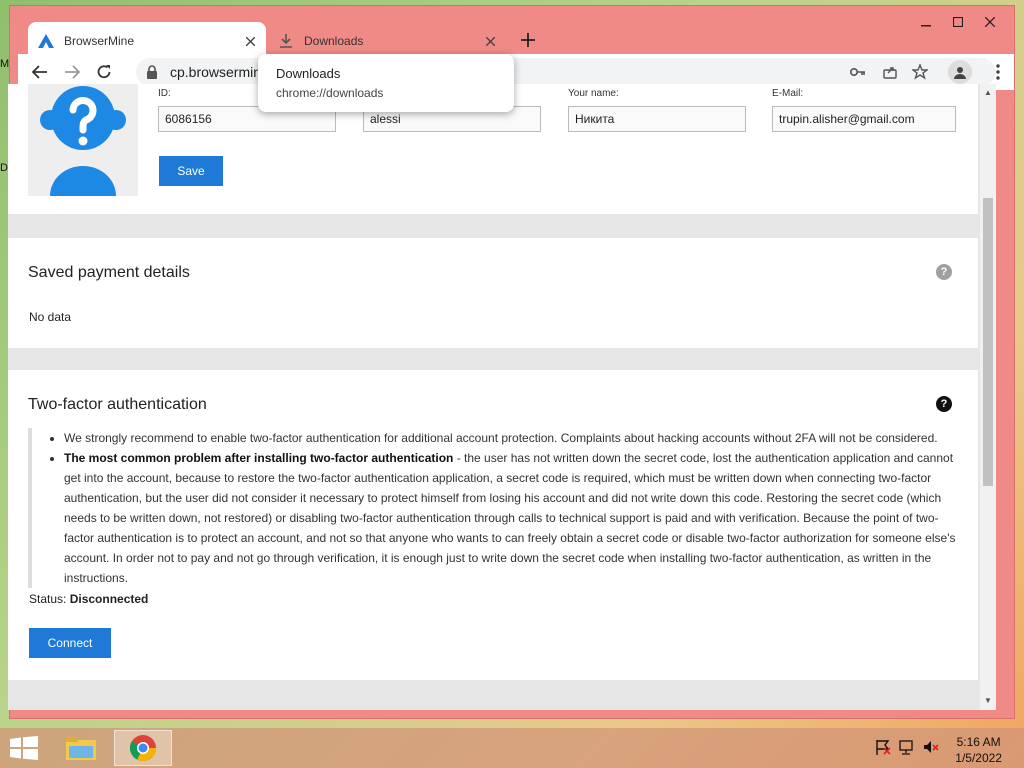  What do you see at coordinates (308, 73) in the screenshot?
I see `popup-title: Downloads` at bounding box center [308, 73].